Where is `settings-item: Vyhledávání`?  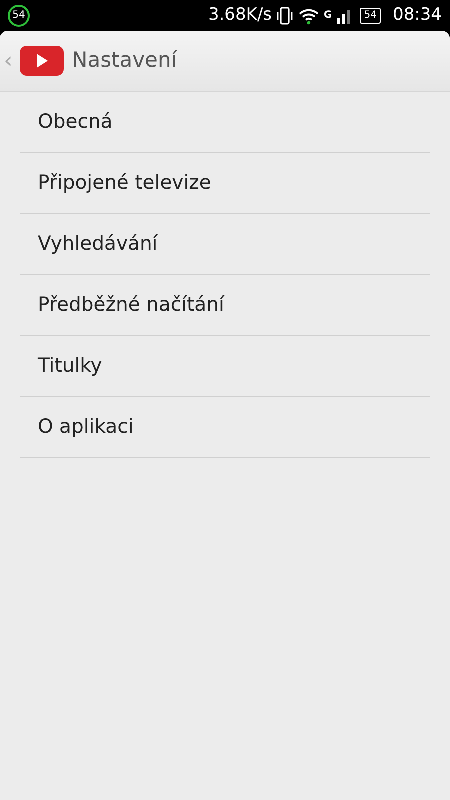 settings-item: Vyhledávání is located at coordinates (225, 244).